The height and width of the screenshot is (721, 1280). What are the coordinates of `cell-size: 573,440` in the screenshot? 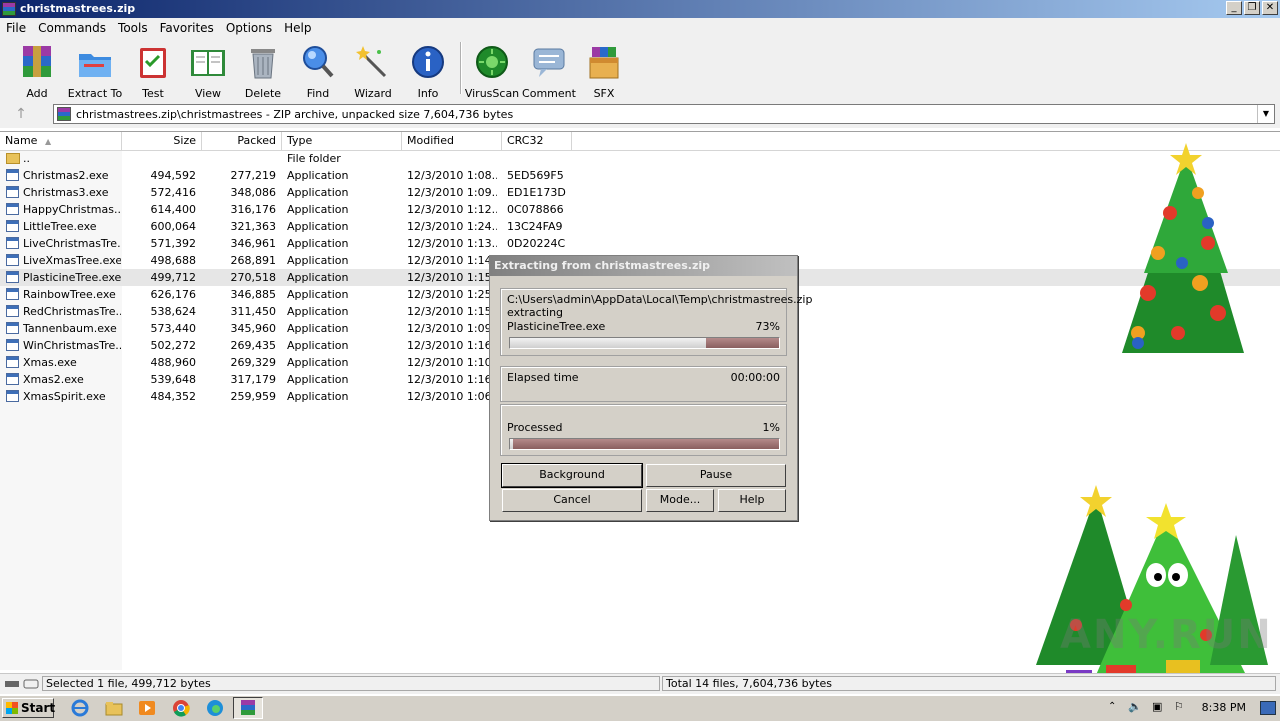 It's located at (173, 328).